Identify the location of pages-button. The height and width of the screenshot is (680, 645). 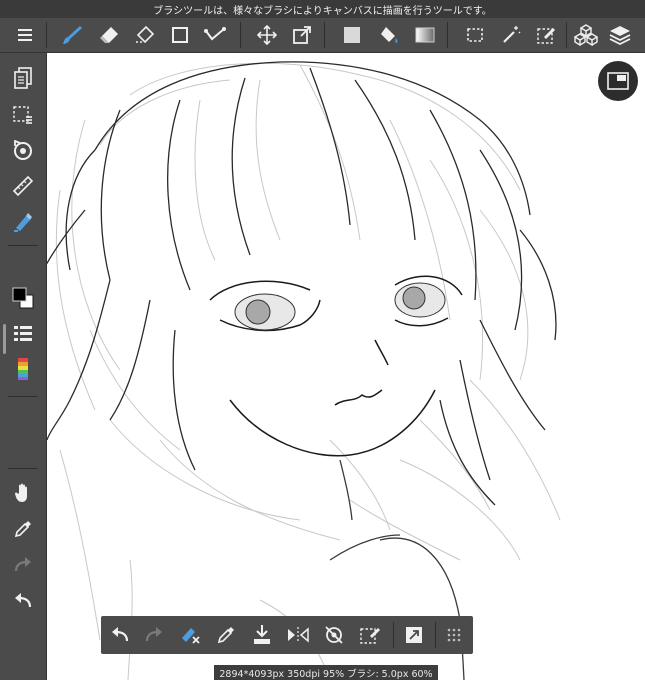
(23, 78).